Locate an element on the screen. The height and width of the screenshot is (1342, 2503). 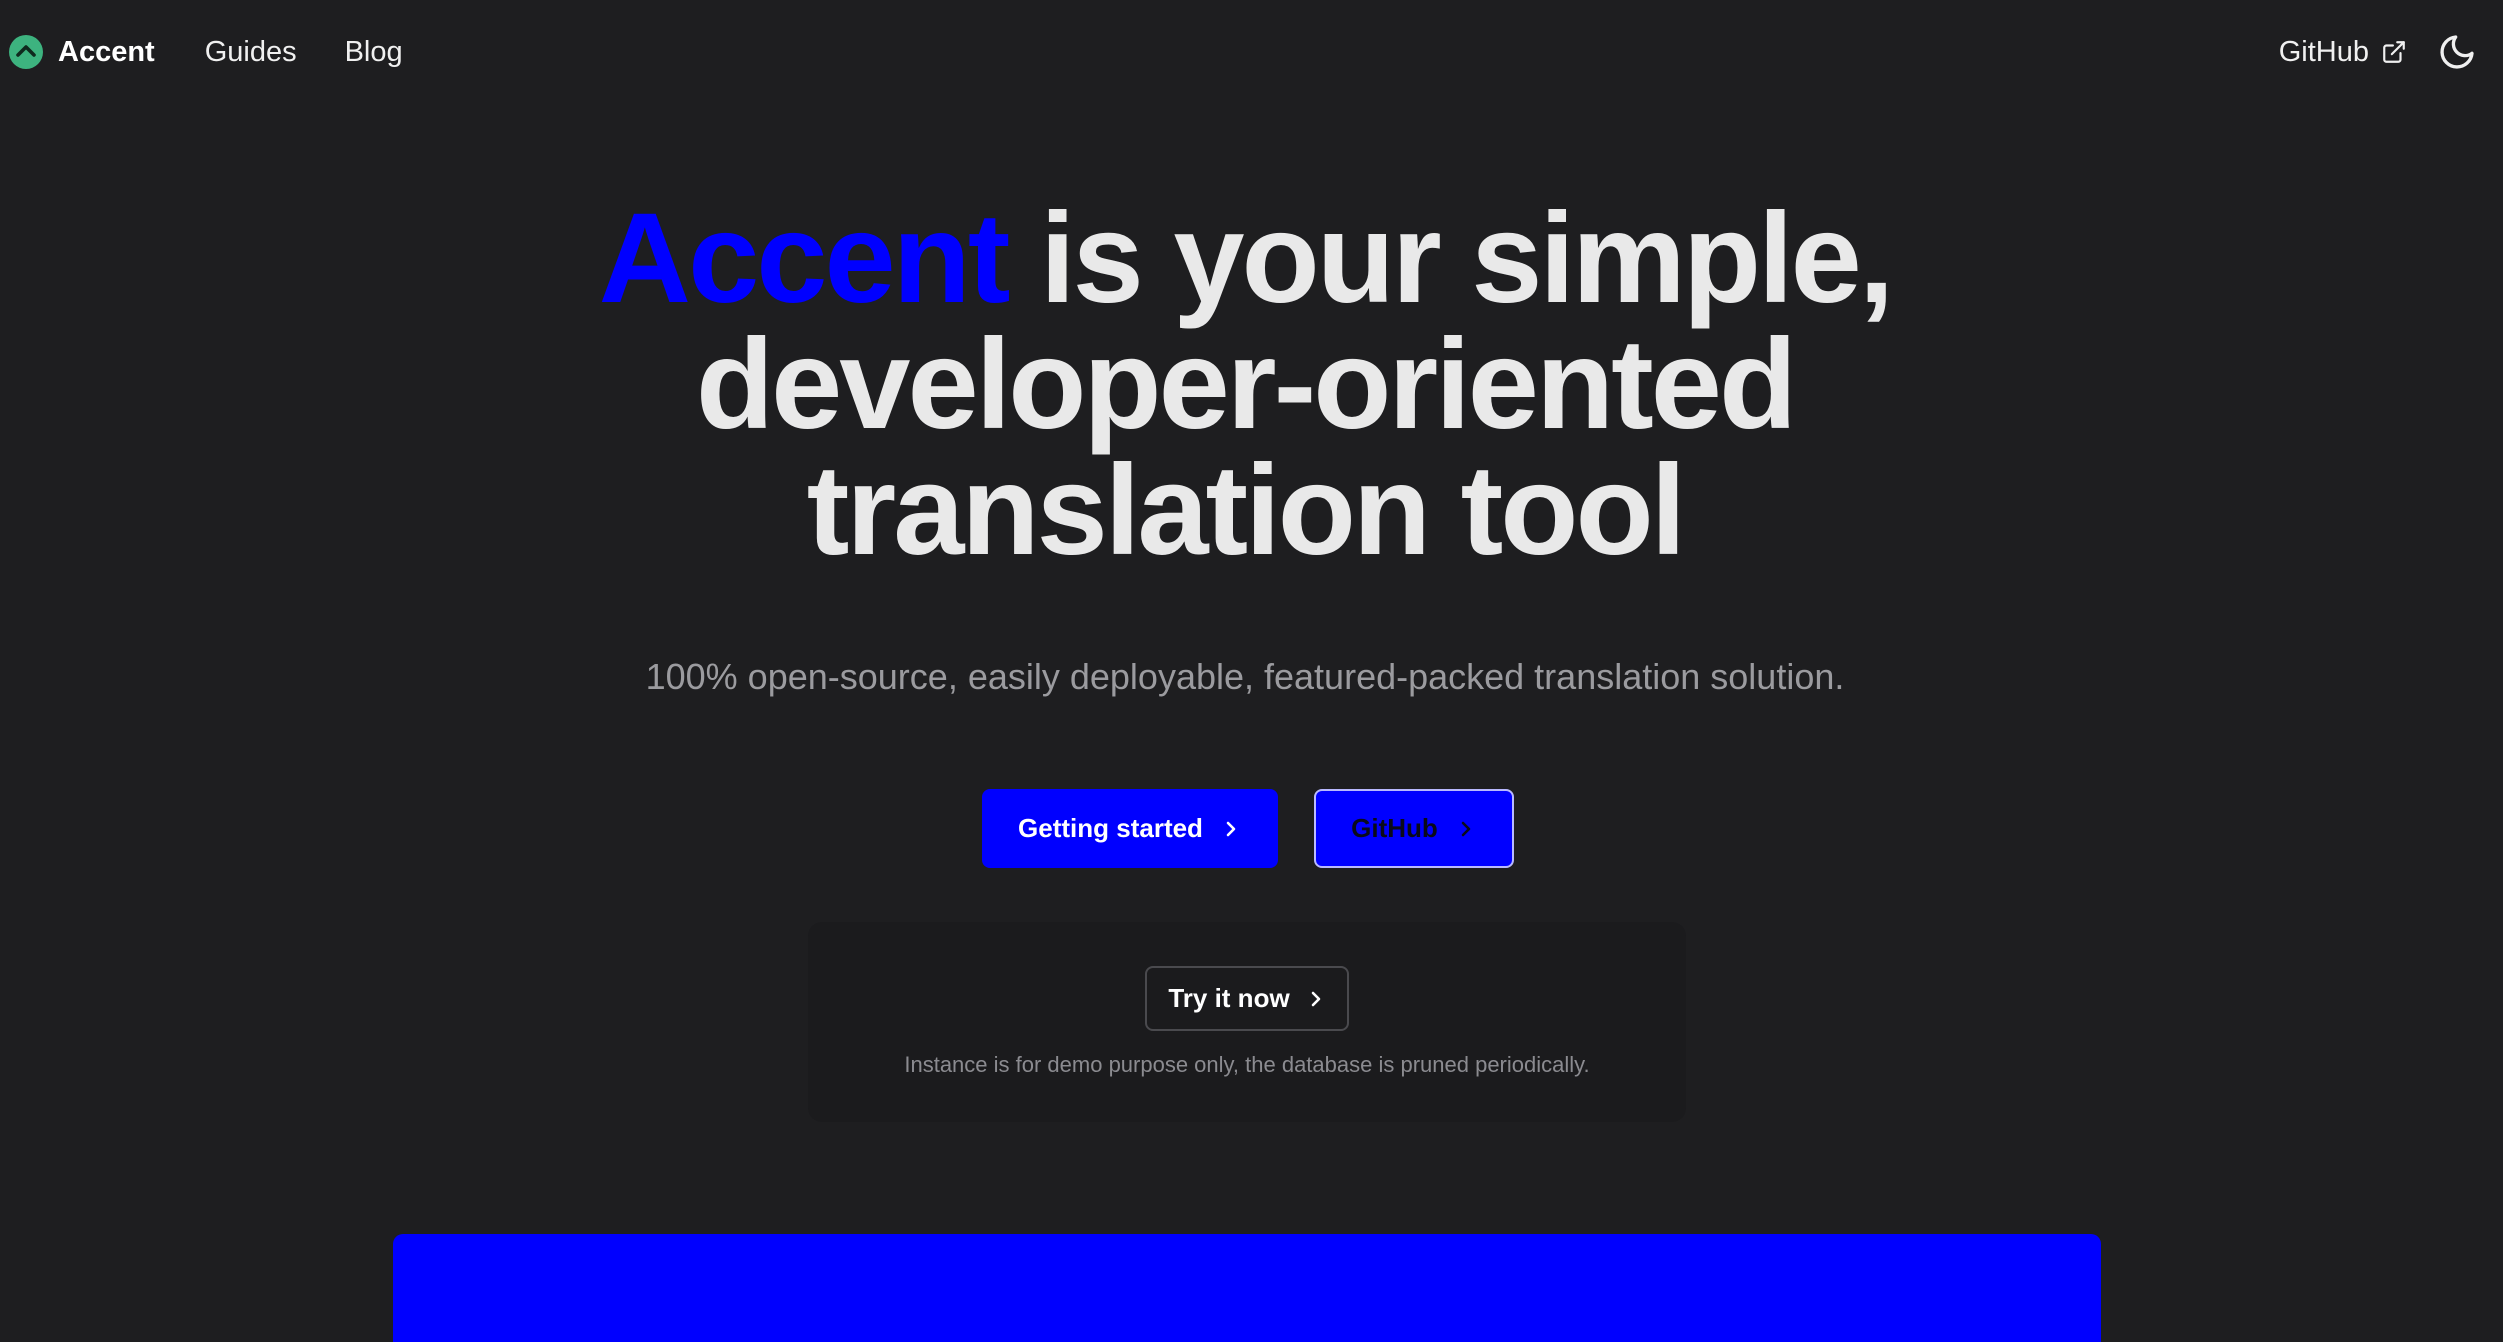
nav-left: Accent Guides Blog is located at coordinates (205, 52).